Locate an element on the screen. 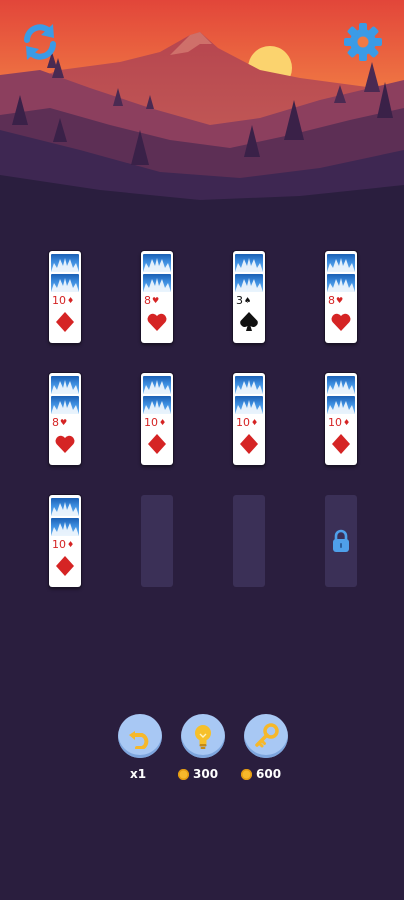 This screenshot has height=900, width=404. gear-icon is located at coordinates (363, 42).